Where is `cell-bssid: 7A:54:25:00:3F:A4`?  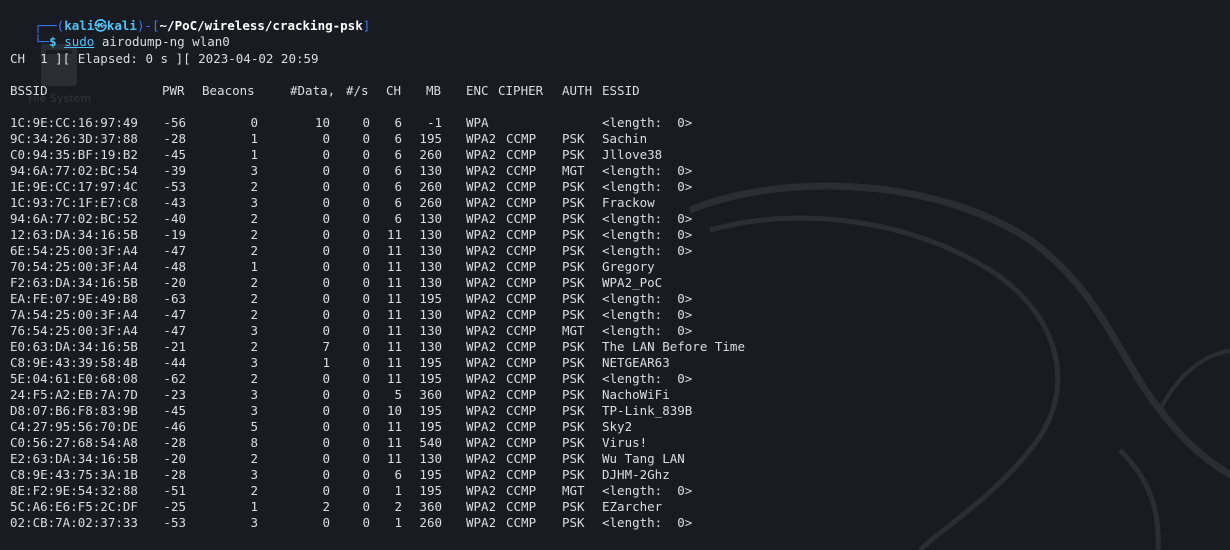 cell-bssid: 7A:54:25:00:3F:A4 is located at coordinates (74, 314).